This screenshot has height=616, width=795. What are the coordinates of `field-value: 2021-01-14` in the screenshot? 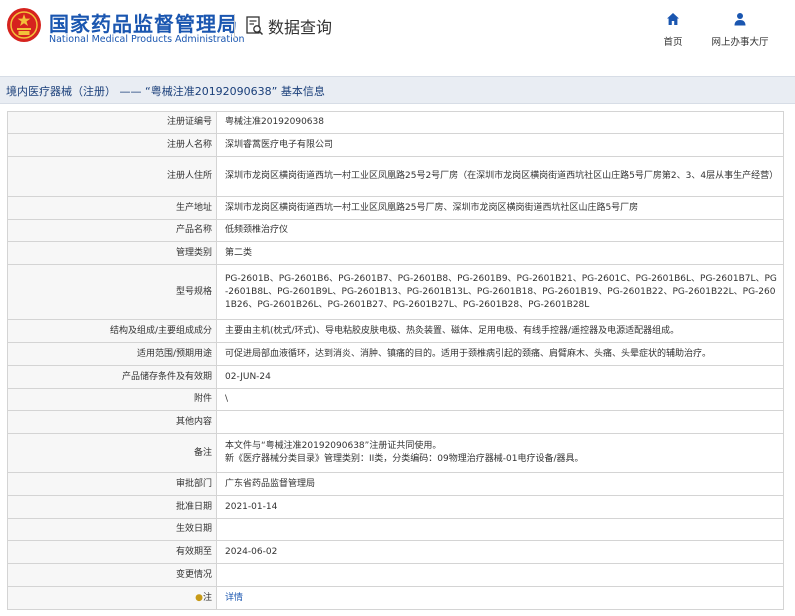 It's located at (500, 507).